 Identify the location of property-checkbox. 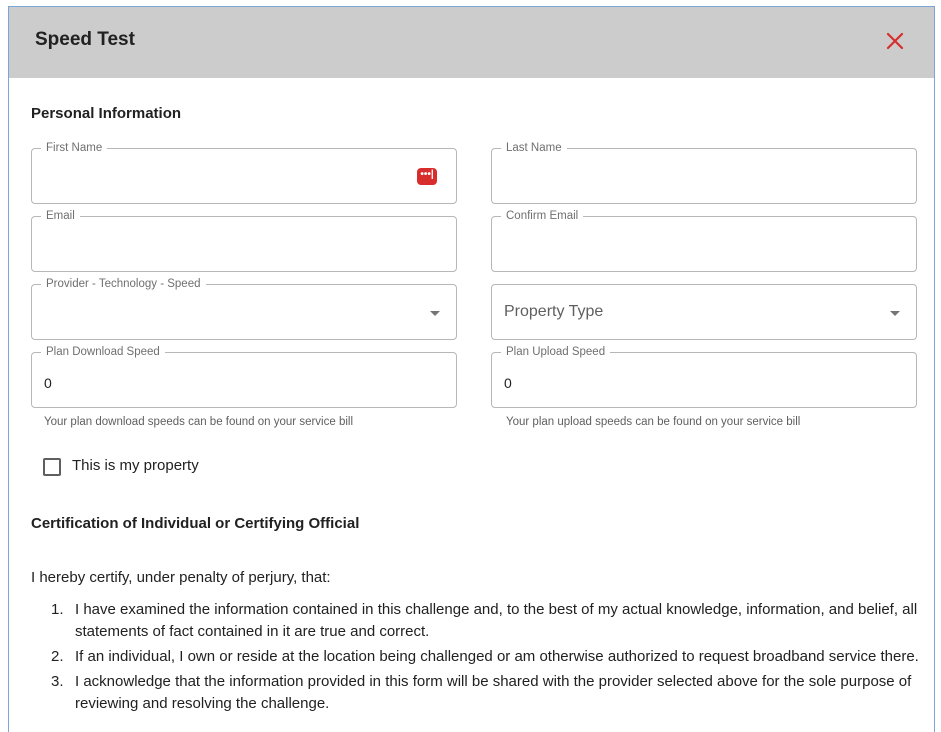
(52, 467).